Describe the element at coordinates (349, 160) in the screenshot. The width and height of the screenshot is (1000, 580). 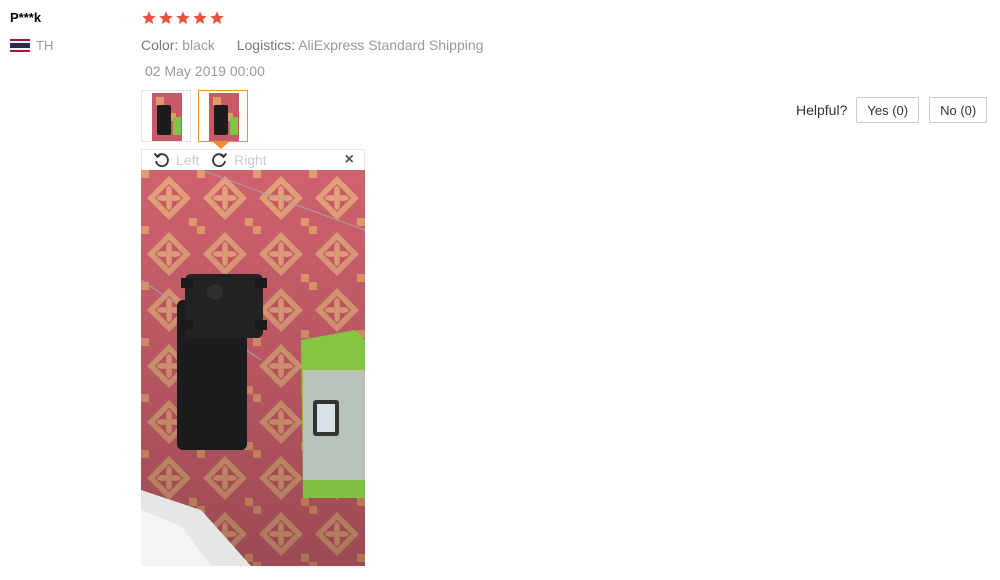
I see `close-icon: ×` at that location.